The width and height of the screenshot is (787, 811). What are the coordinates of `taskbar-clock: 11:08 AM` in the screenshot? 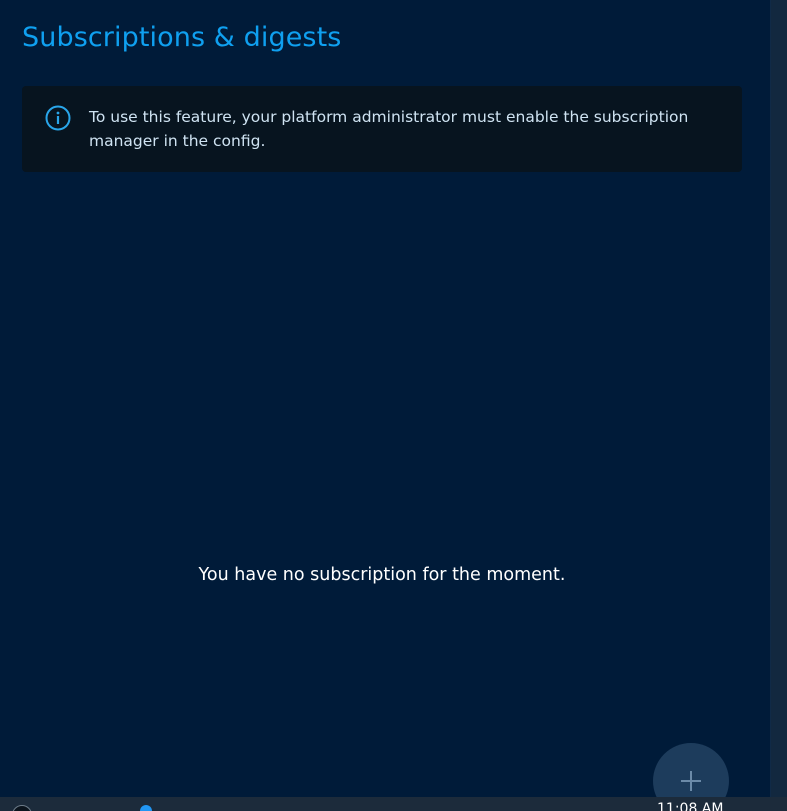 It's located at (690, 806).